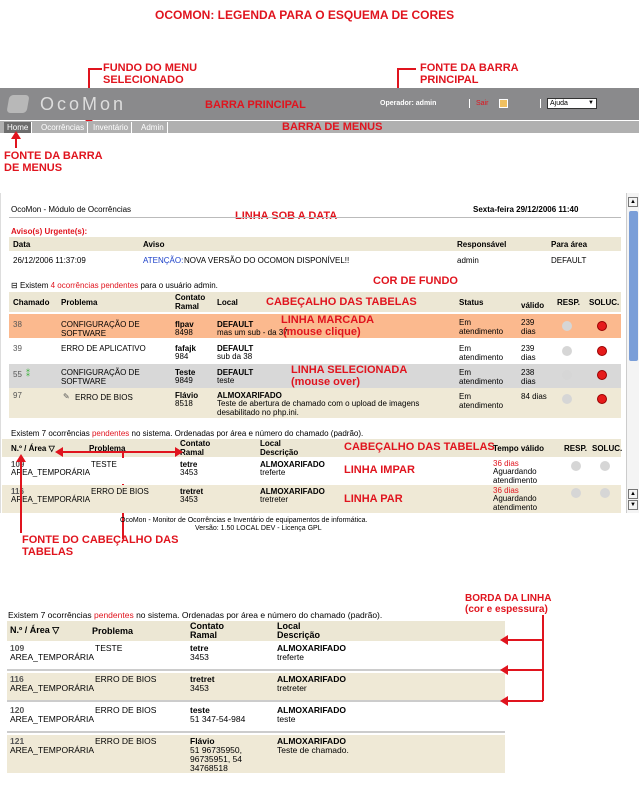  Describe the element at coordinates (49, 231) in the screenshot. I see `avisos-title: Aviso(s) Urgente(s):` at that location.